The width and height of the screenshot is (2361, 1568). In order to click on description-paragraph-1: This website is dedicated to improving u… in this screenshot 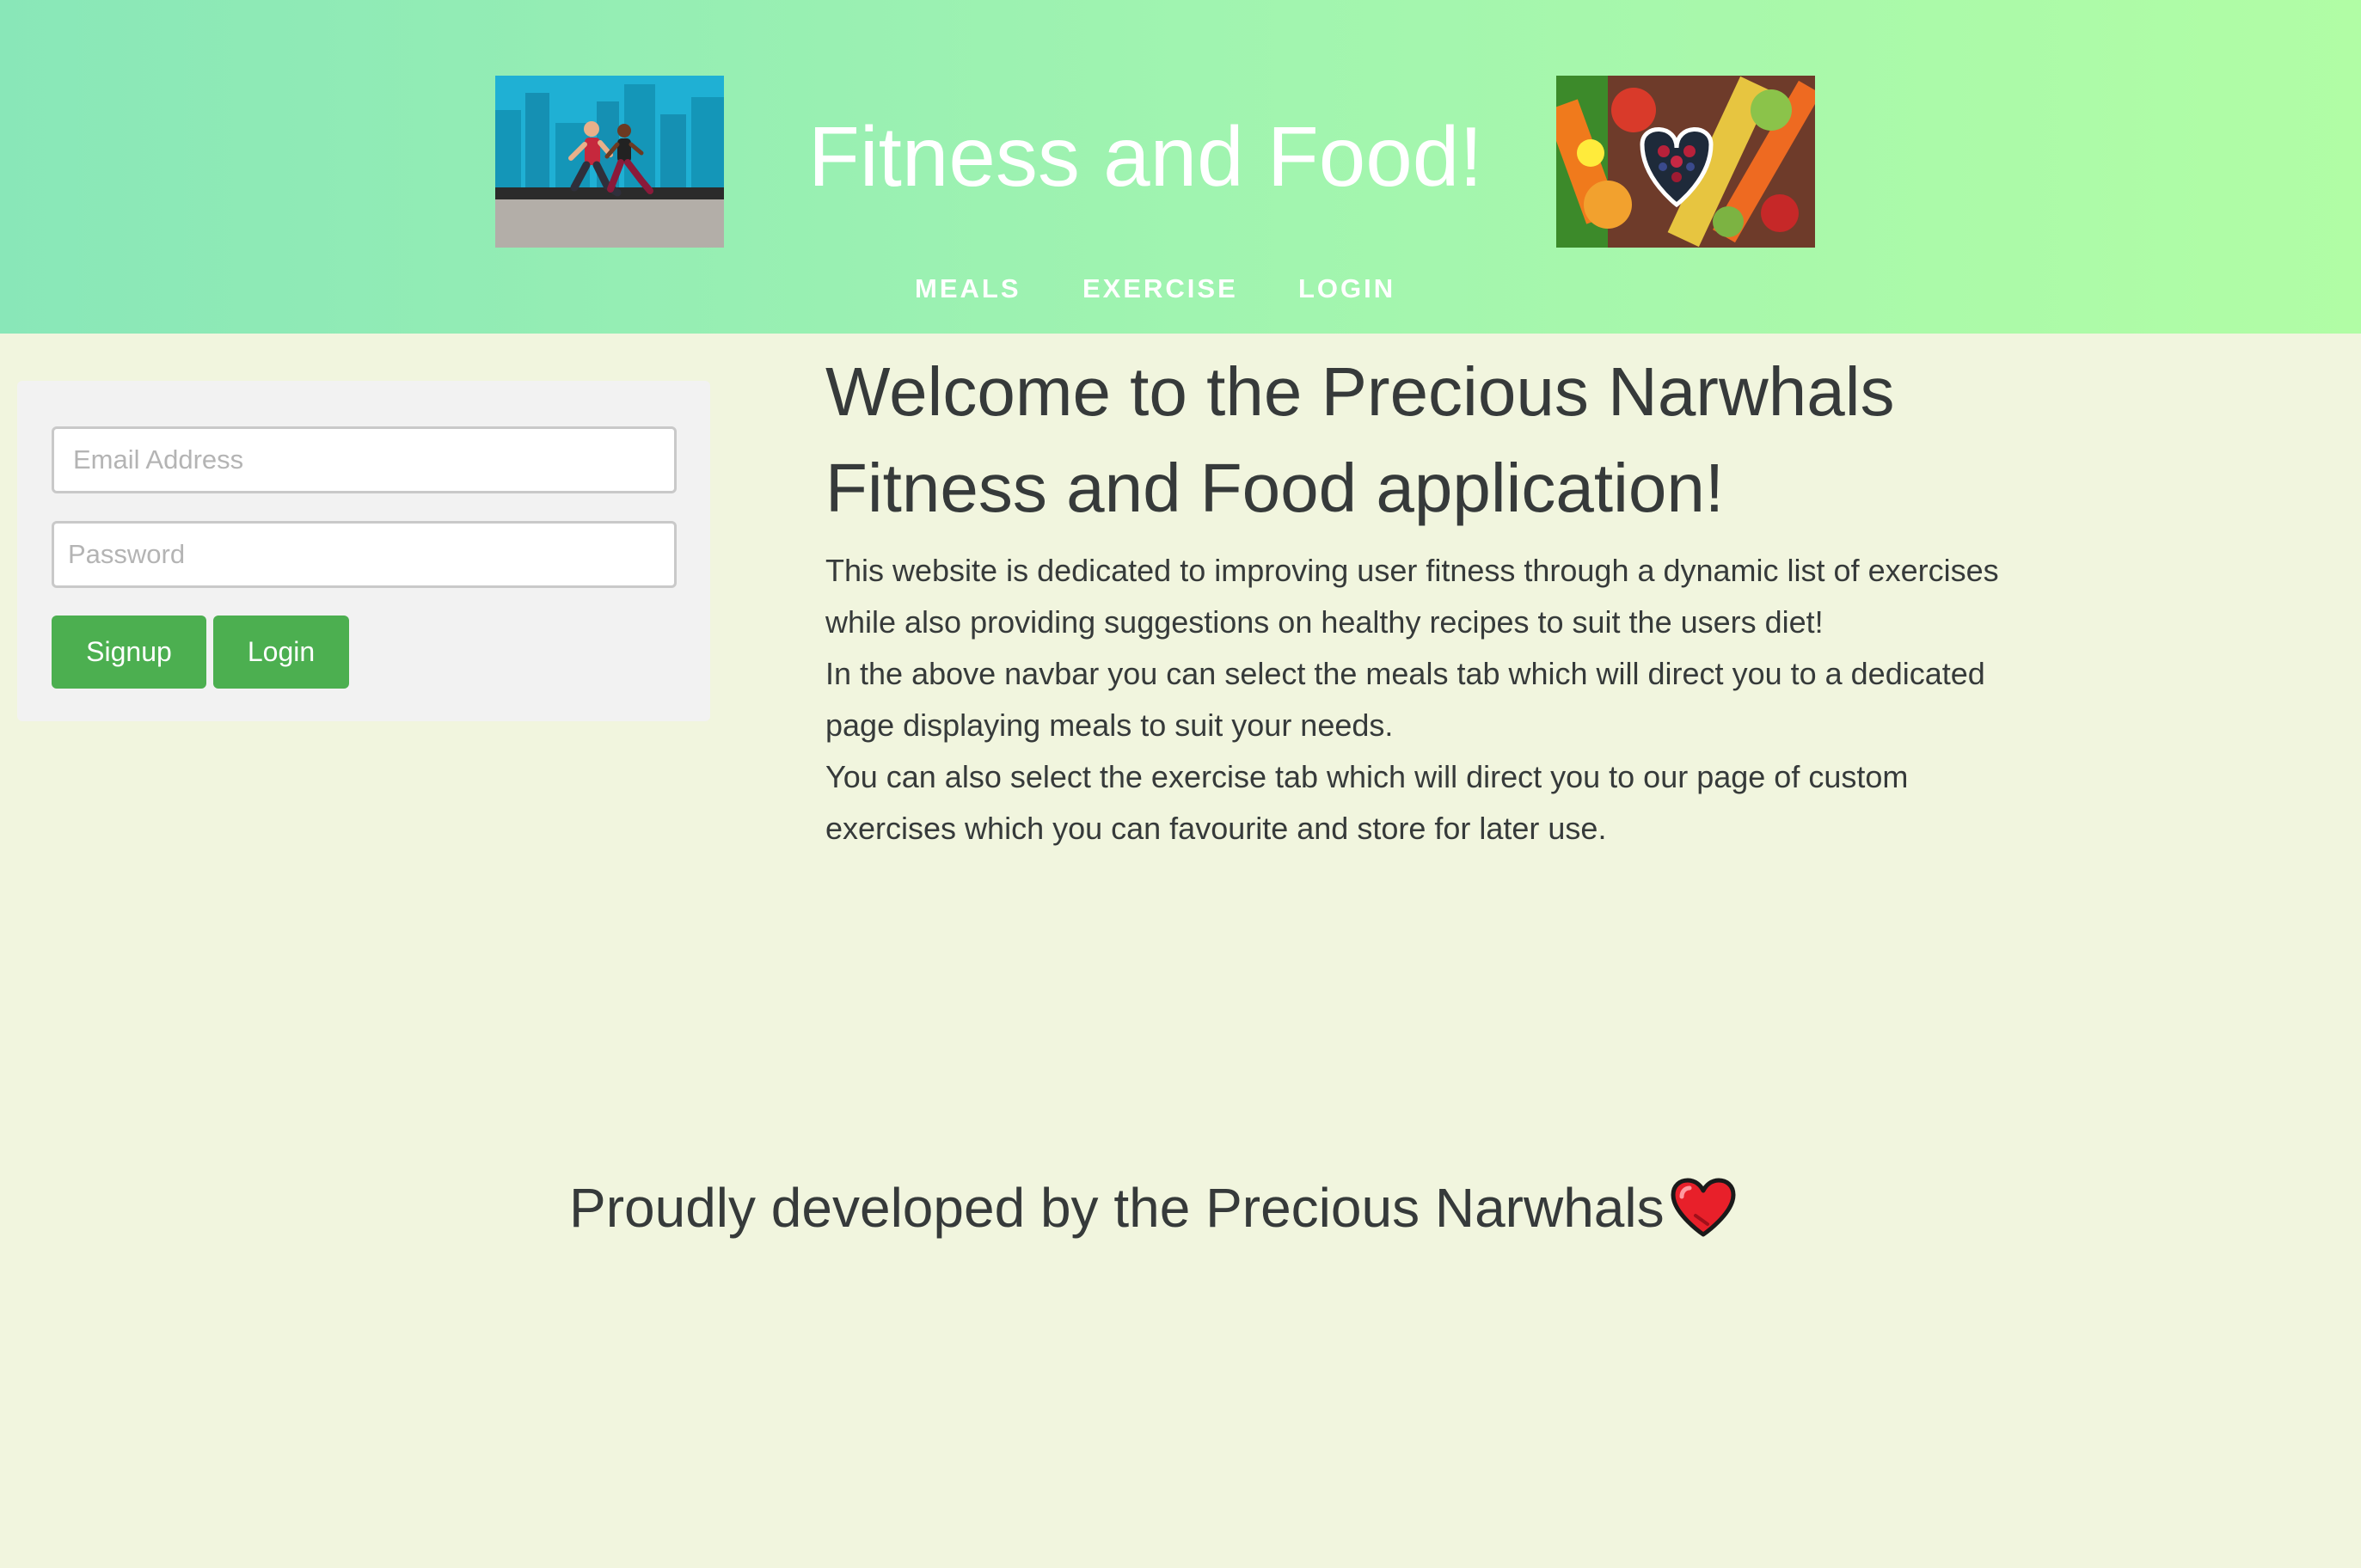, I will do `click(1412, 596)`.